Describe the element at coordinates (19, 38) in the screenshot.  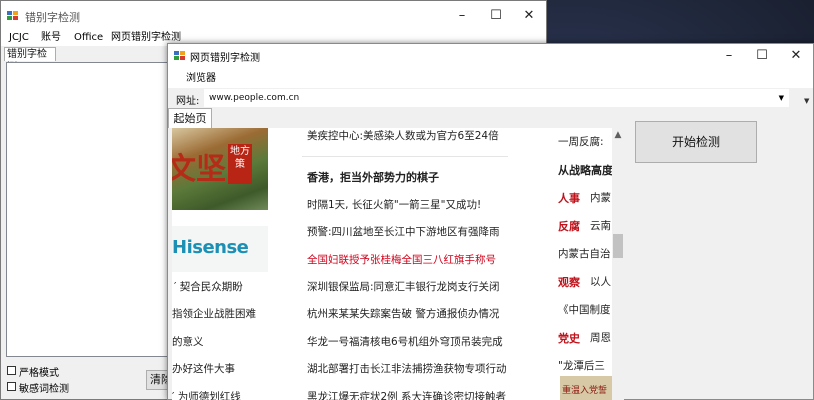
I see `menu-jcjc: JCJC` at that location.